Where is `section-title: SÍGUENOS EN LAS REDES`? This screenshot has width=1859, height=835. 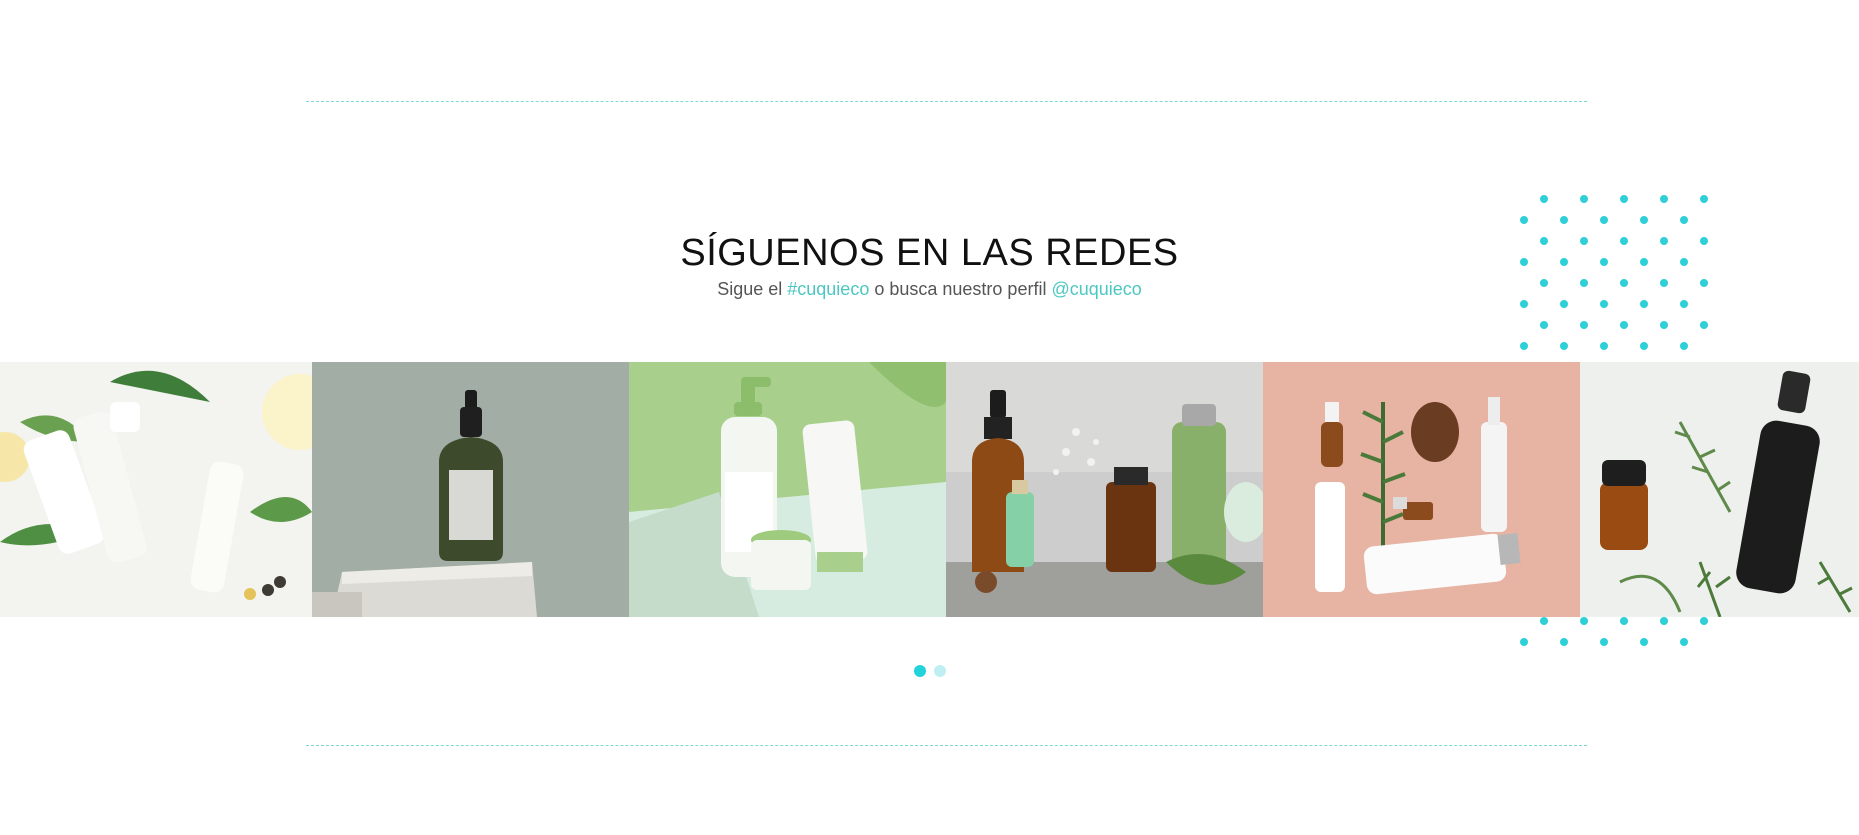
section-title: SÍGUENOS EN LAS REDES is located at coordinates (929, 253).